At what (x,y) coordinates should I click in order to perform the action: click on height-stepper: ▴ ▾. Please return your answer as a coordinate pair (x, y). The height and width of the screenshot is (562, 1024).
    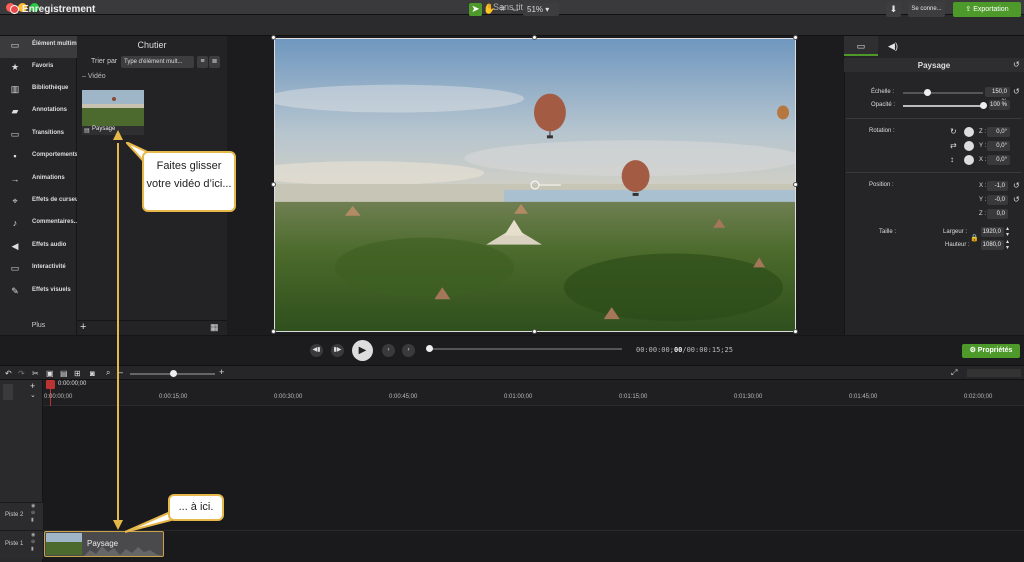
    Looking at the image, I should click on (1007, 245).